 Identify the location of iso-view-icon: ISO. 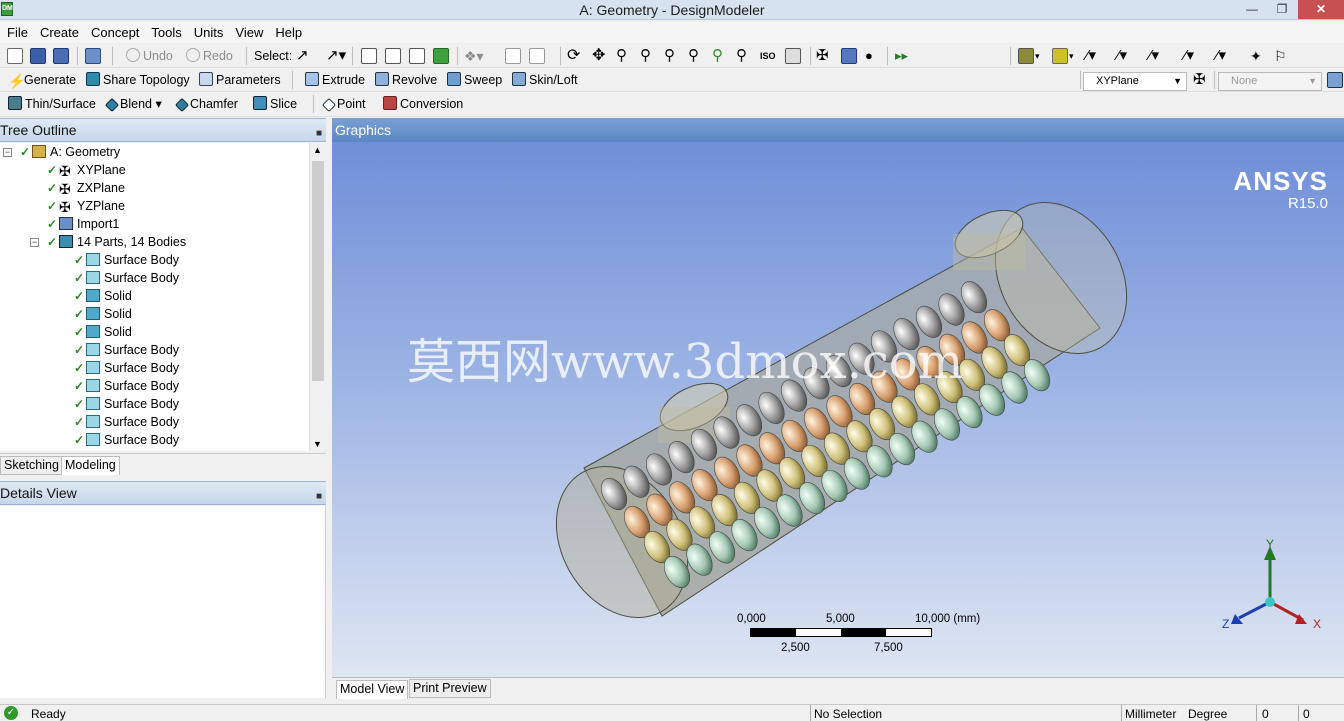
(768, 56).